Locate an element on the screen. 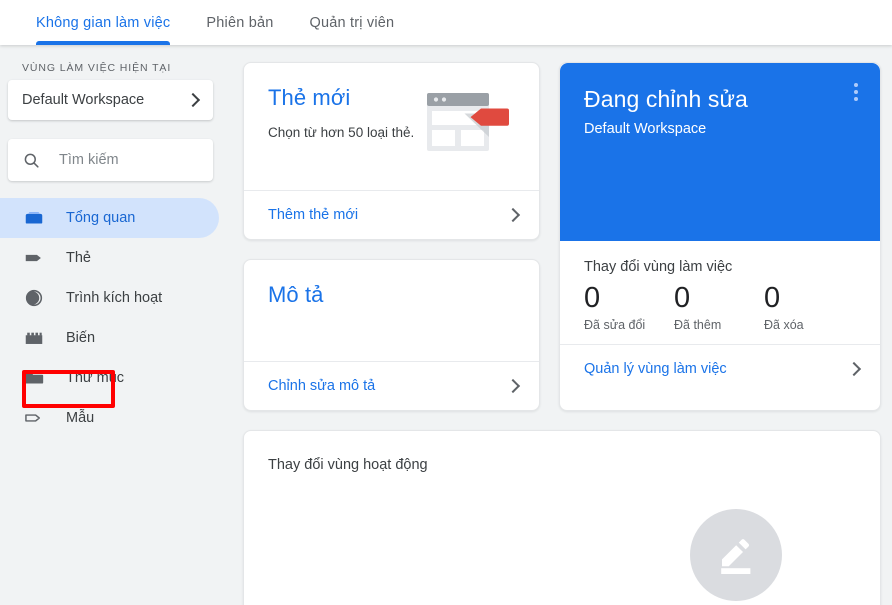 Image resolution: width=892 pixels, height=605 pixels. activity-card-title: Thay đổi vùng hoạt động is located at coordinates (348, 465).